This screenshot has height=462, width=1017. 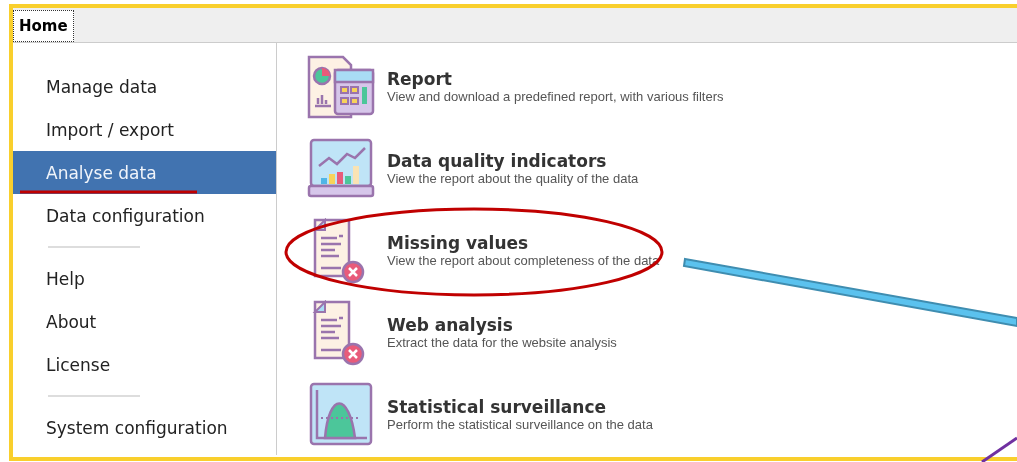 I want to click on sidebar-item: Data configuration, so click(x=144, y=215).